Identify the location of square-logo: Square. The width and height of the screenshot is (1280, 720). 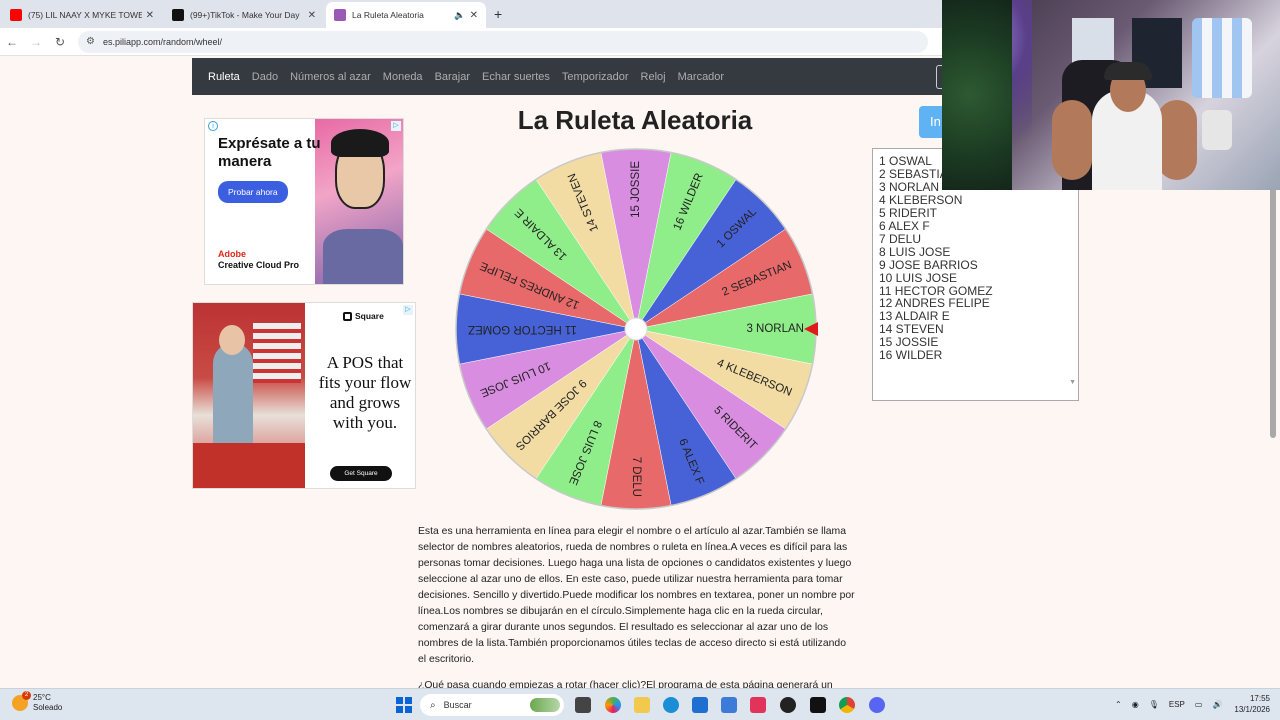
(363, 316).